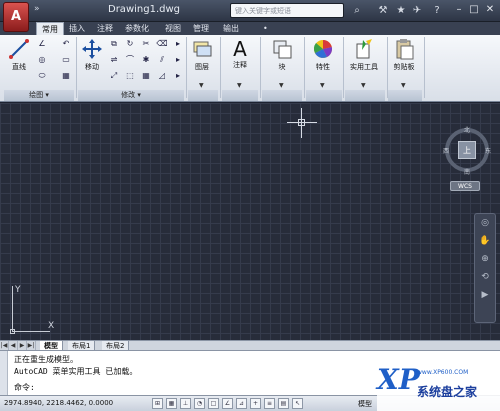 The height and width of the screenshot is (411, 500). Describe the element at coordinates (417, 11) in the screenshot. I see `exchange-icon: ✈` at that location.